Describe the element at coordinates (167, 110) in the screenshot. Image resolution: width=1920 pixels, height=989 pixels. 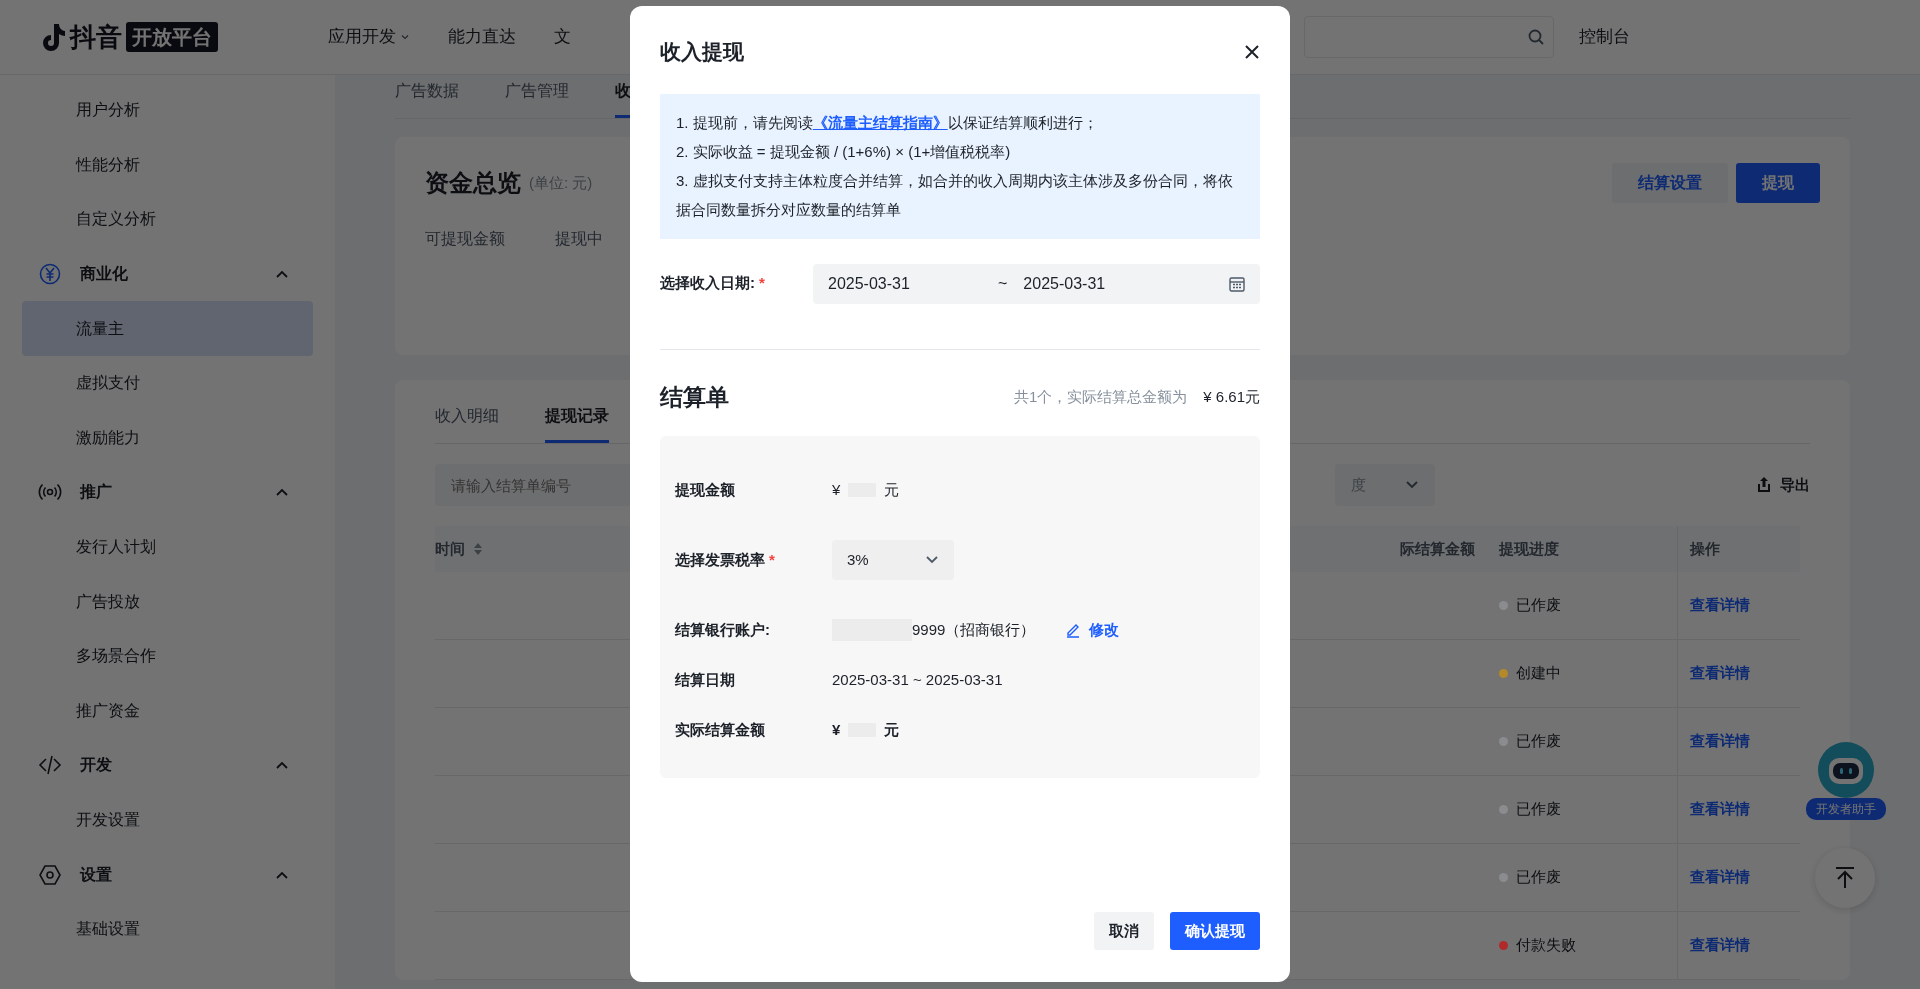
I see `sidebar-item: 用户分析` at that location.